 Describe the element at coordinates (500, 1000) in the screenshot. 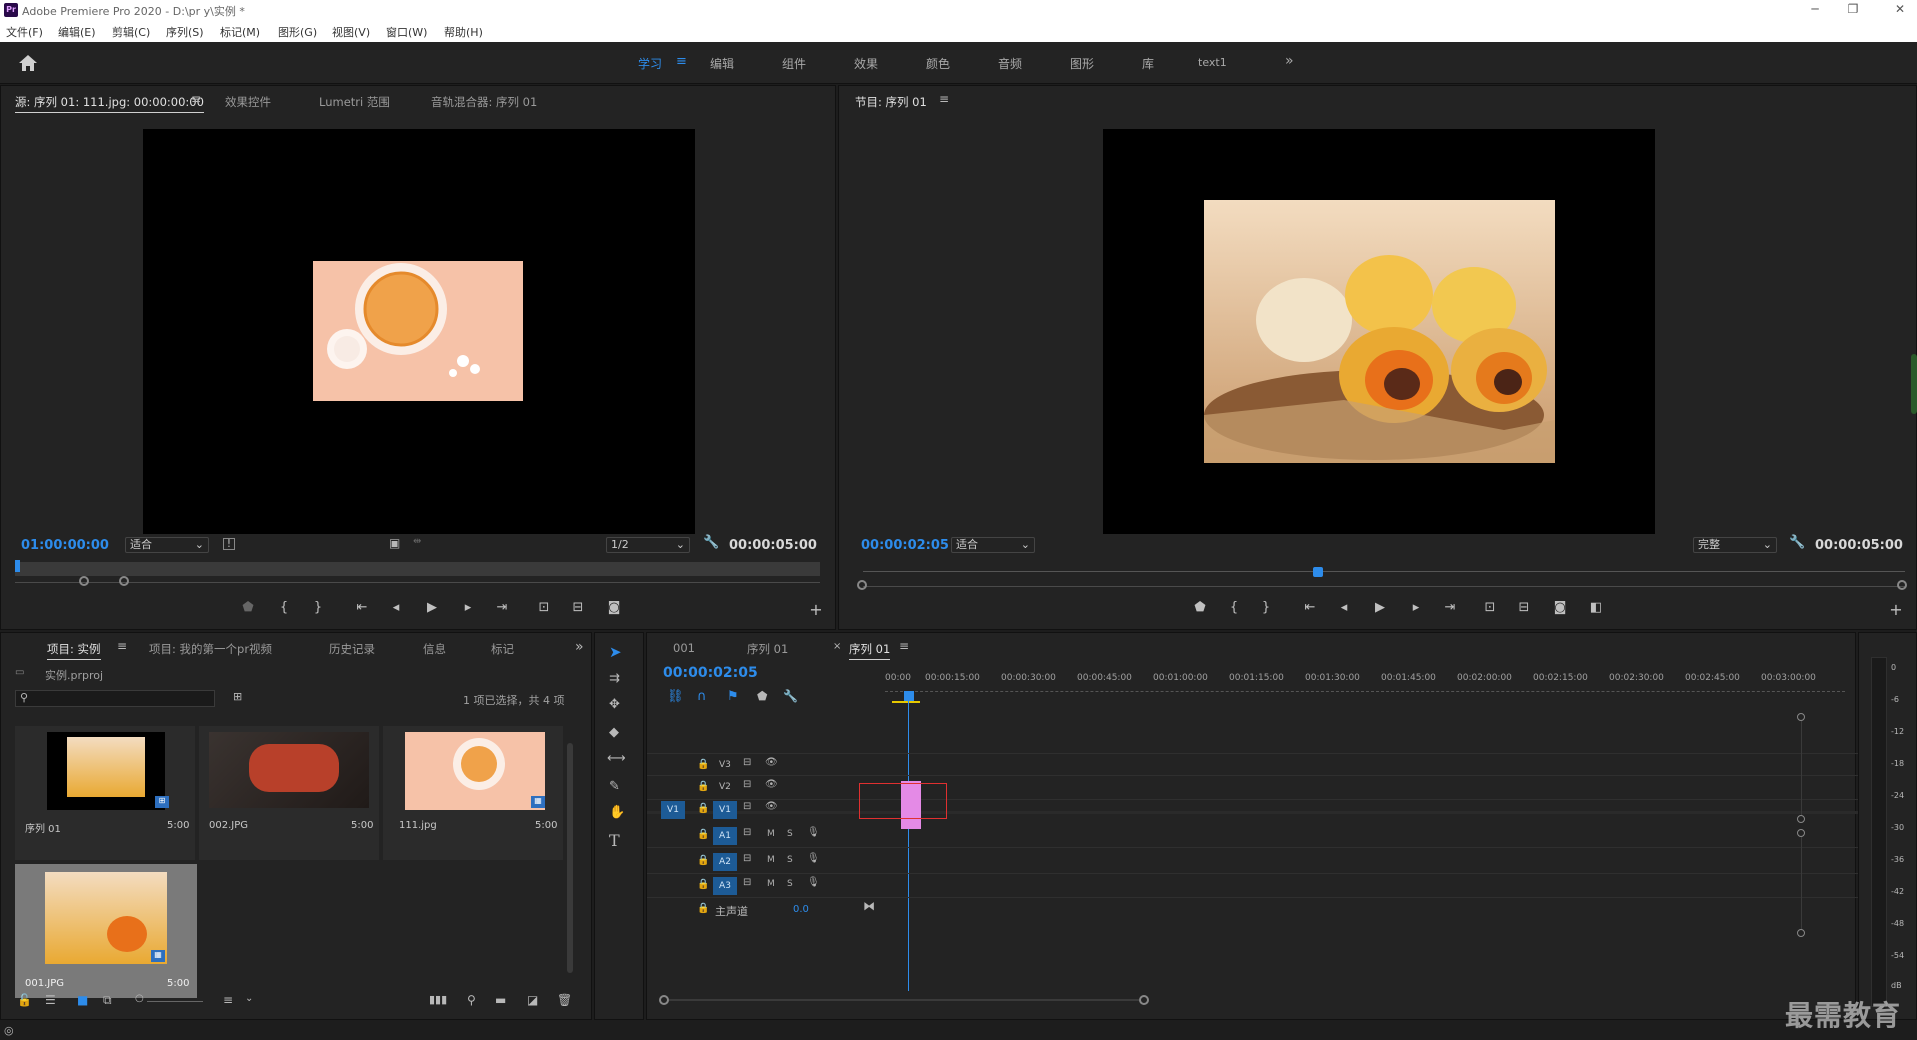

I see `new-bin-icon: ▬` at that location.